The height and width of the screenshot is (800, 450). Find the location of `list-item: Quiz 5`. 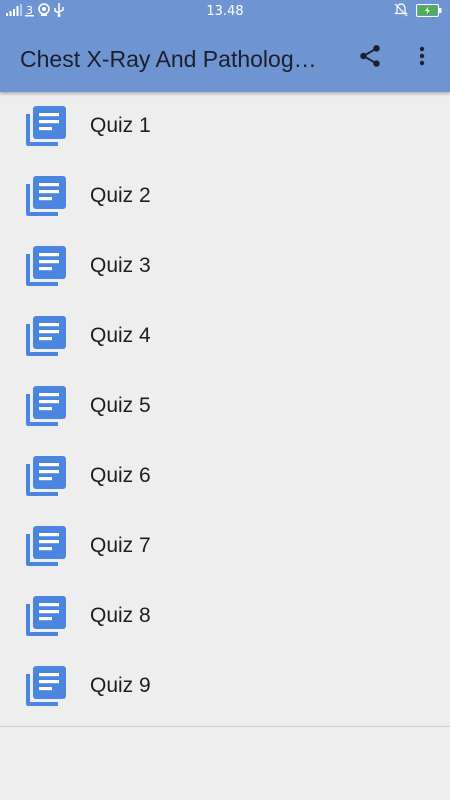

list-item: Quiz 5 is located at coordinates (225, 407).